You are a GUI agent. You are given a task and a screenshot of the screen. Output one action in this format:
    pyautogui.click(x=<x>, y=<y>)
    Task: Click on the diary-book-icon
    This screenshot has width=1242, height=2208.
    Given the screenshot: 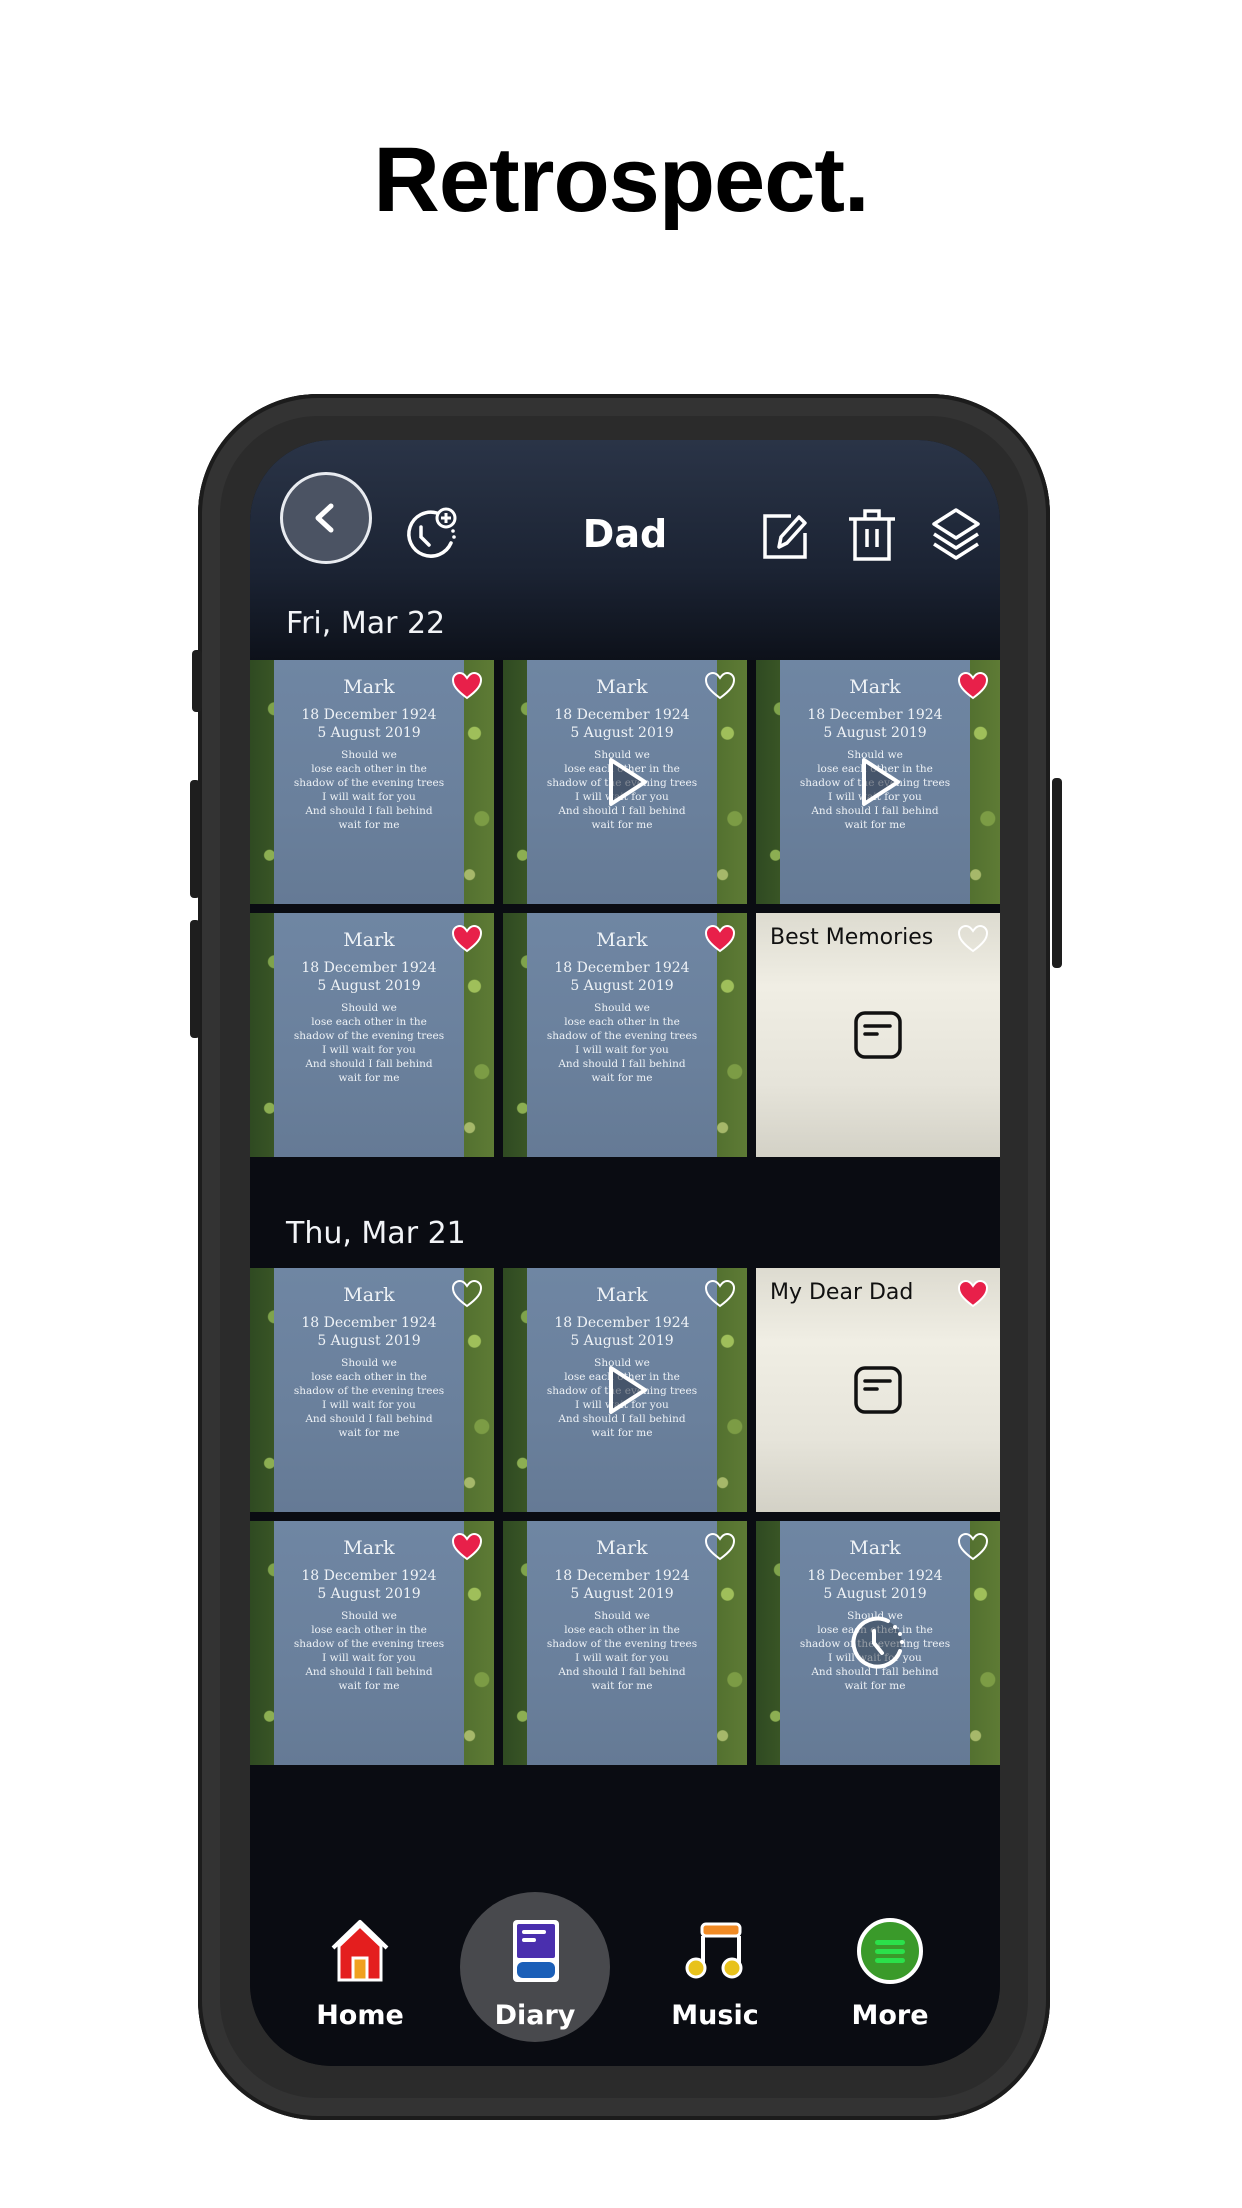 What is the action you would take?
    pyautogui.click(x=536, y=1951)
    